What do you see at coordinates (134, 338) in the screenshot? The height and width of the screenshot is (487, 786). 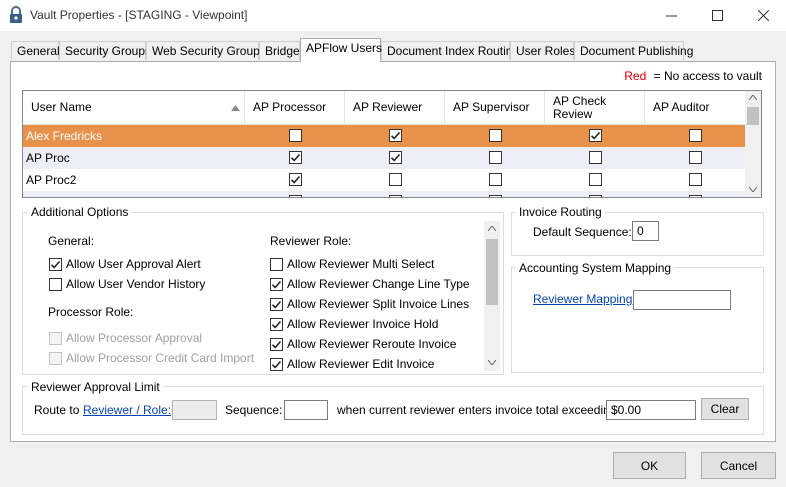 I see `option-label: Allow Processor Approval` at bounding box center [134, 338].